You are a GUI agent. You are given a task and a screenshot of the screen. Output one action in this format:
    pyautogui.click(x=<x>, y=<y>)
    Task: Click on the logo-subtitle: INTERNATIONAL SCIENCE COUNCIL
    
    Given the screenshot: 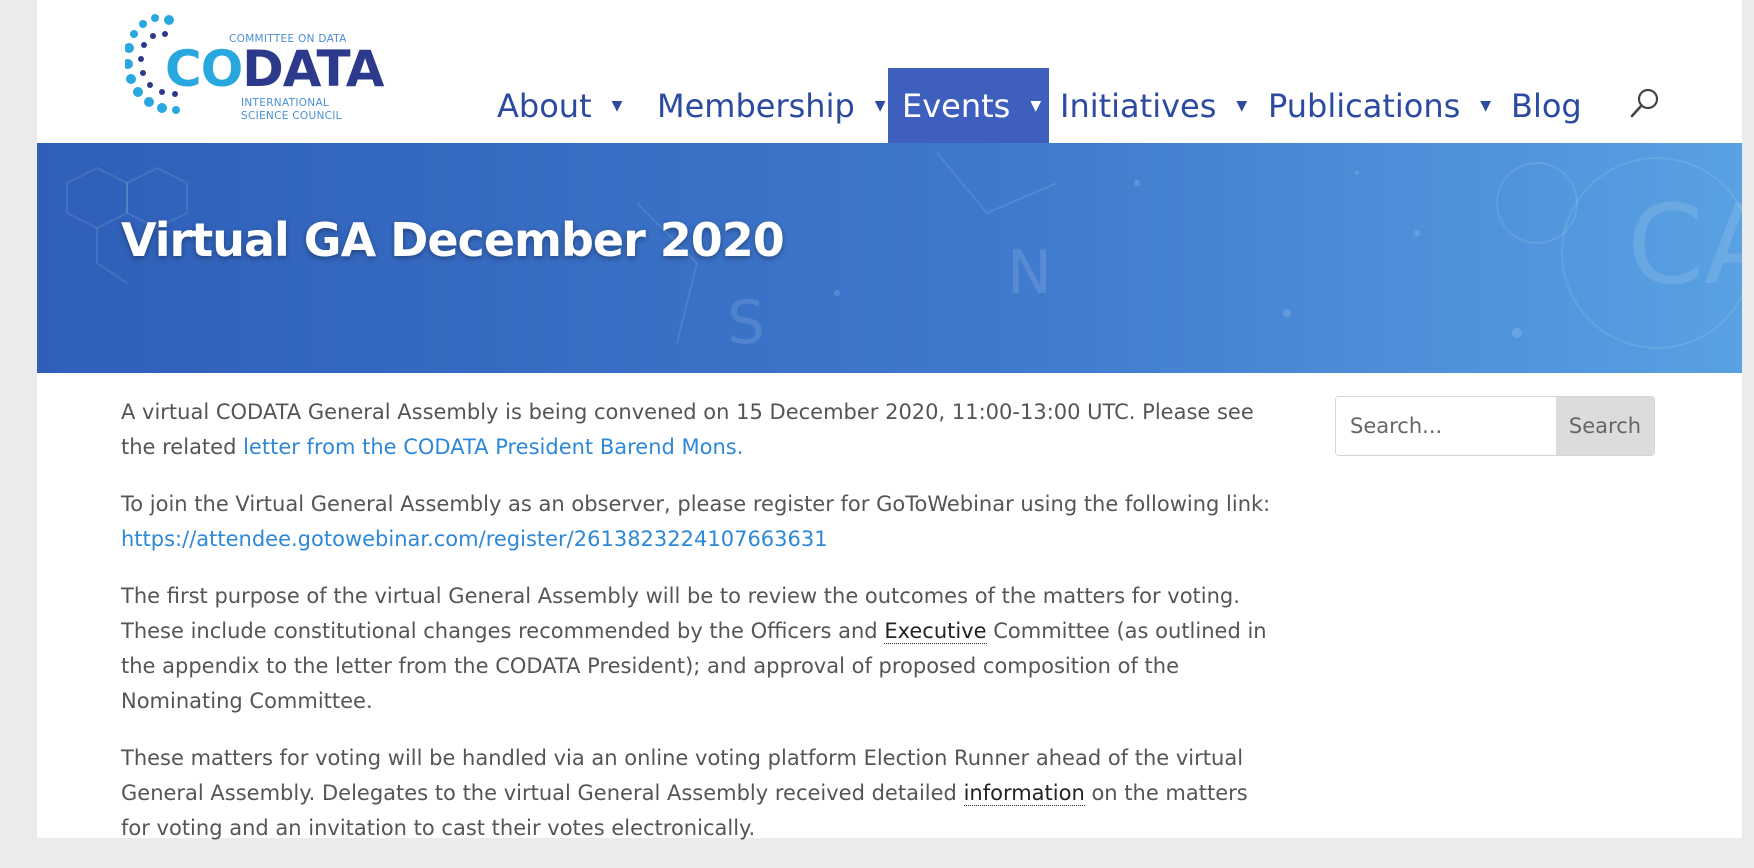 What is the action you would take?
    pyautogui.click(x=291, y=110)
    